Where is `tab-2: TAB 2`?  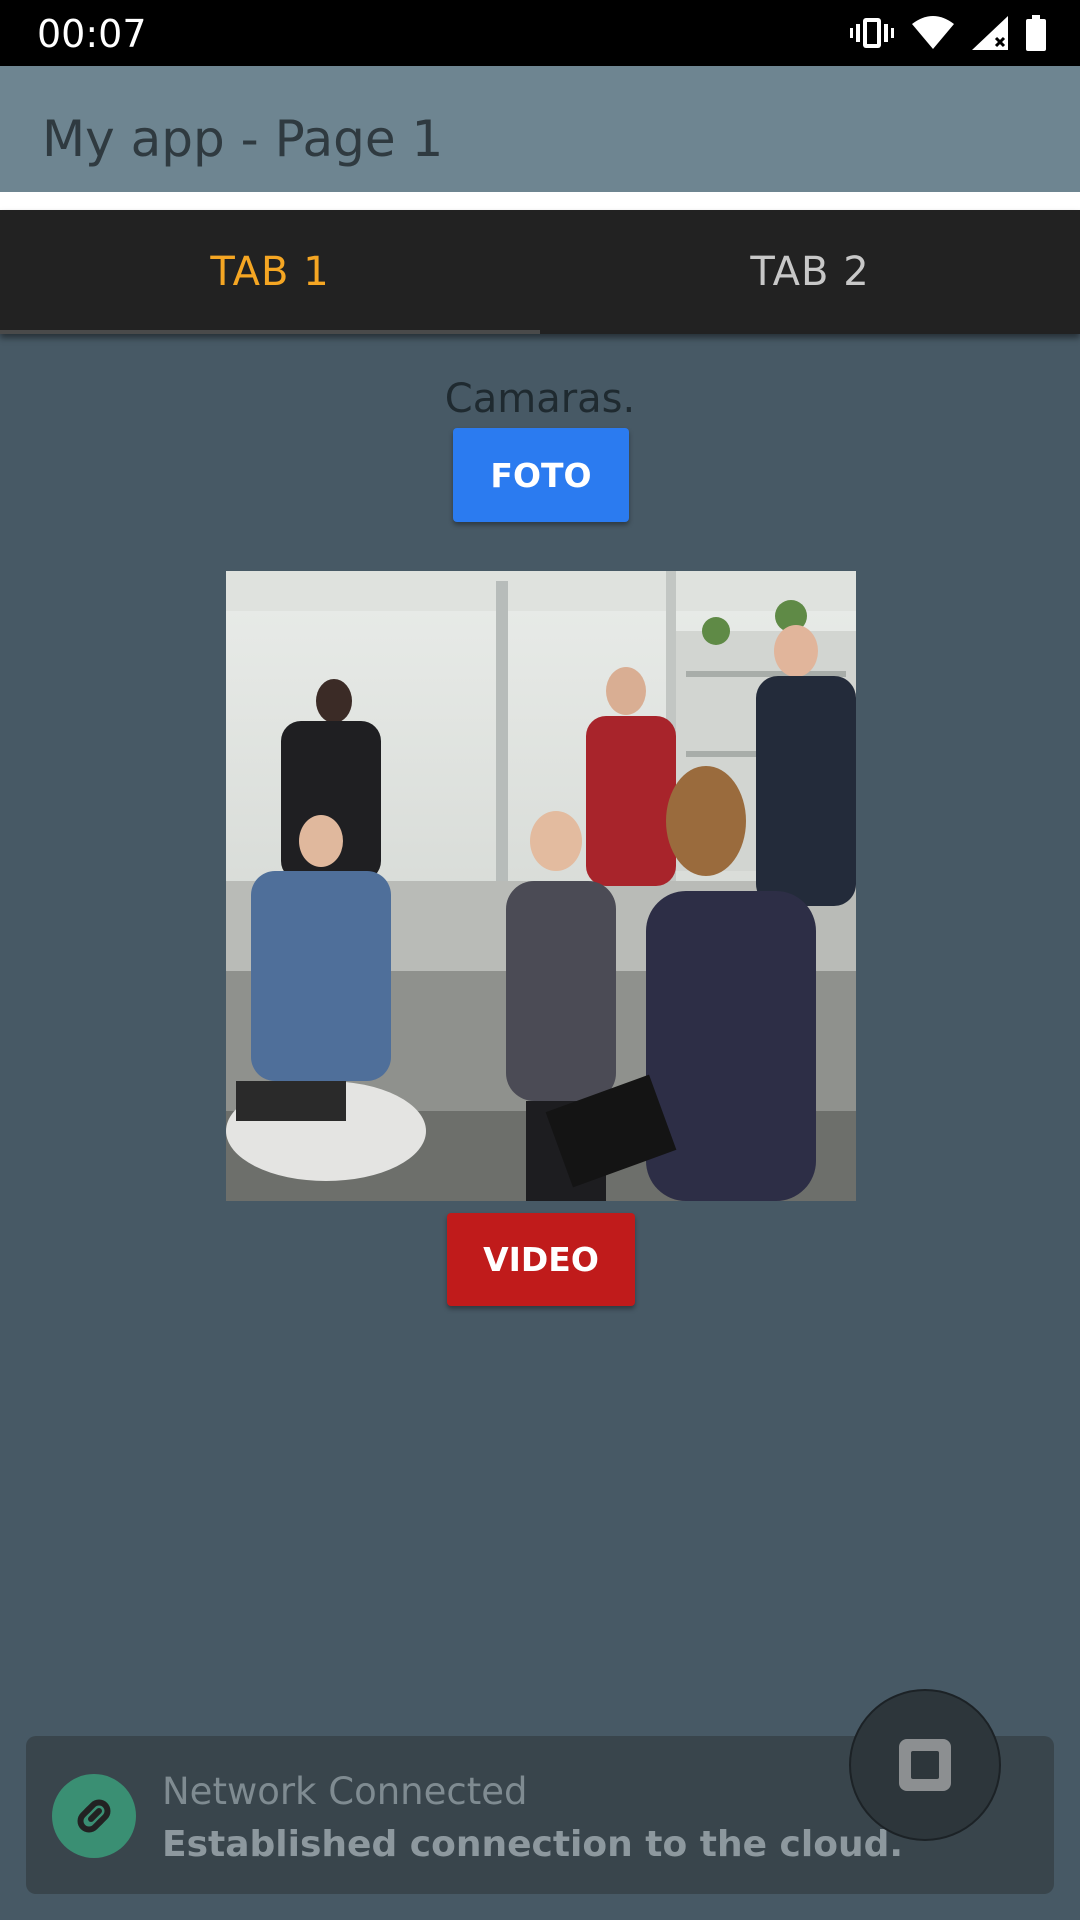
tab-2: TAB 2 is located at coordinates (810, 272).